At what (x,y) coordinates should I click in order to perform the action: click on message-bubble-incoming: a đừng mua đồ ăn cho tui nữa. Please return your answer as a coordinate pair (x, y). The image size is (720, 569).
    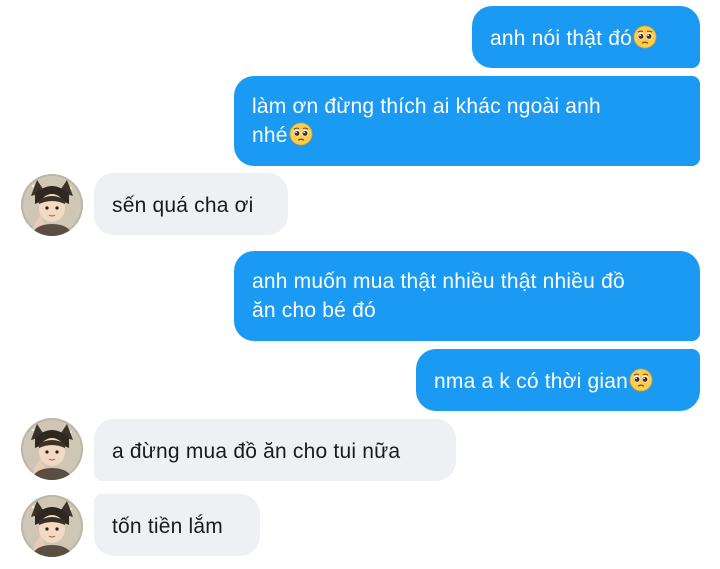
    Looking at the image, I should click on (275, 450).